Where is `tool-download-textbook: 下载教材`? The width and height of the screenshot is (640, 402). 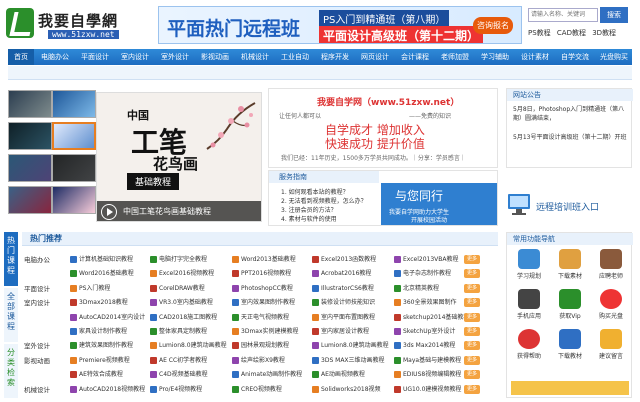
tool-download-textbook: 下载教材 is located at coordinates (570, 344).